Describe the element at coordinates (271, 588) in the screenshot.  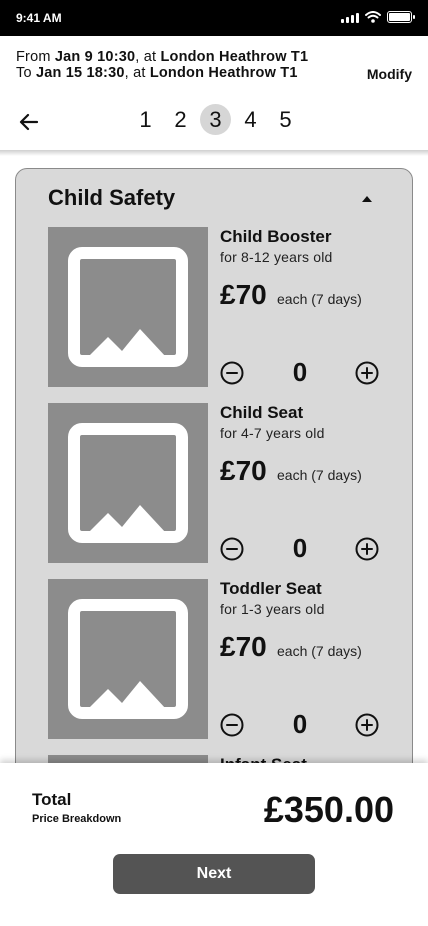
I see `product-name: Toddler Seat` at that location.